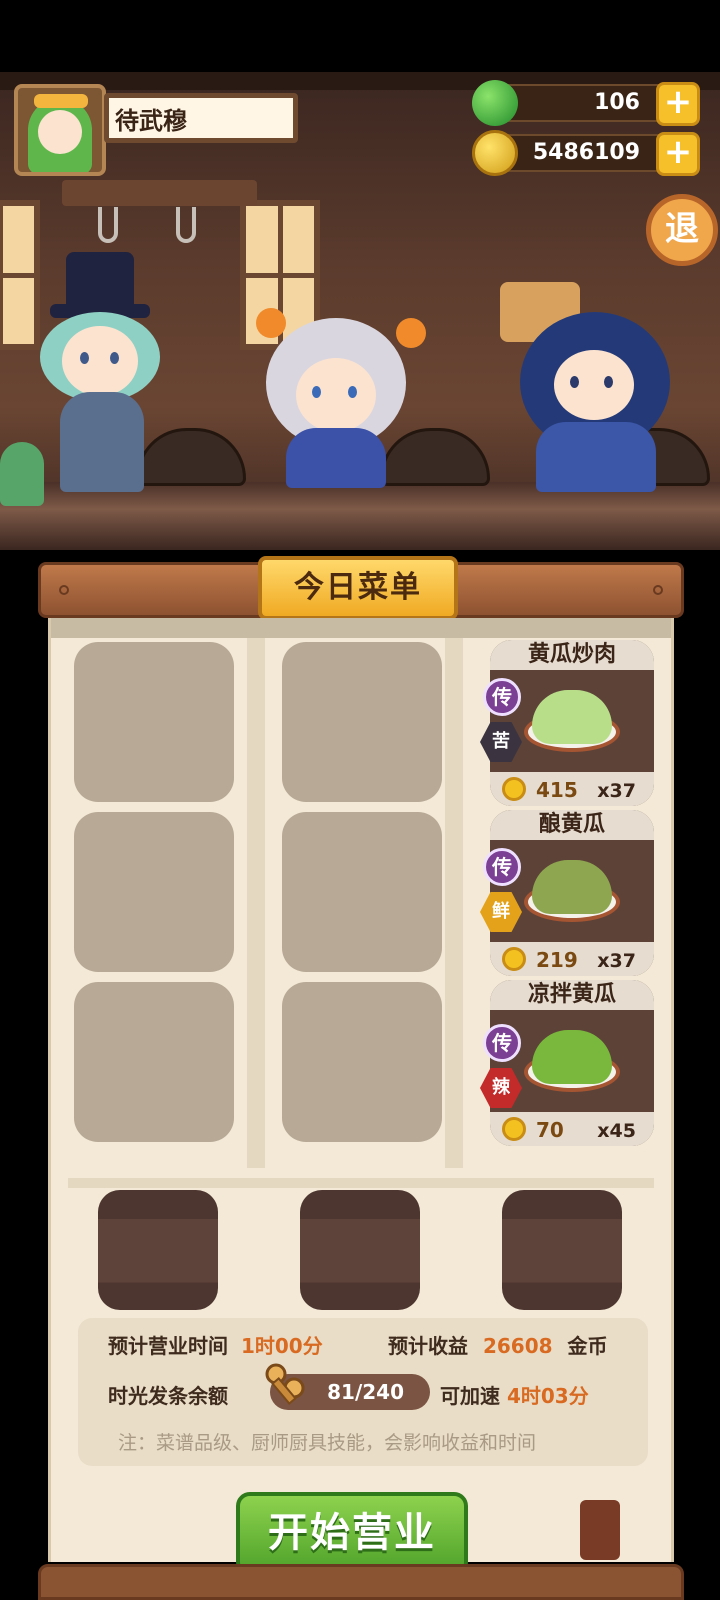 The height and width of the screenshot is (1600, 720). I want to click on dish-quantity: x45, so click(616, 1131).